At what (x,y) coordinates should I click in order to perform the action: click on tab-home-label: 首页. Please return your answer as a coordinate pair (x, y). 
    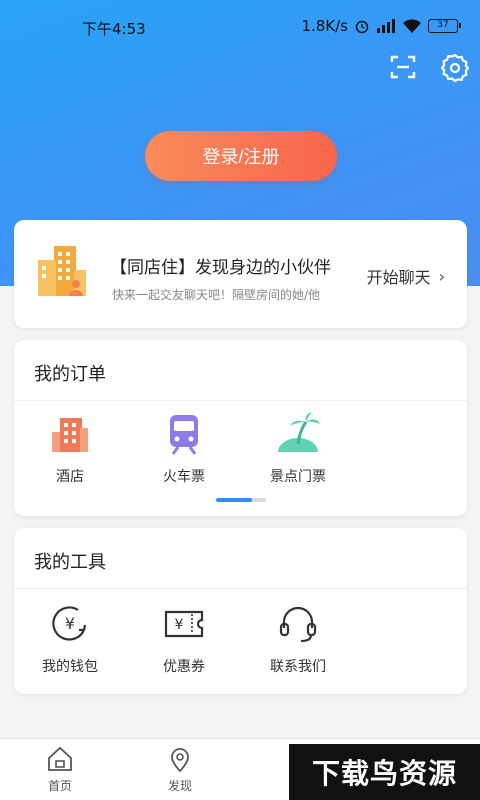
    Looking at the image, I should click on (59, 786).